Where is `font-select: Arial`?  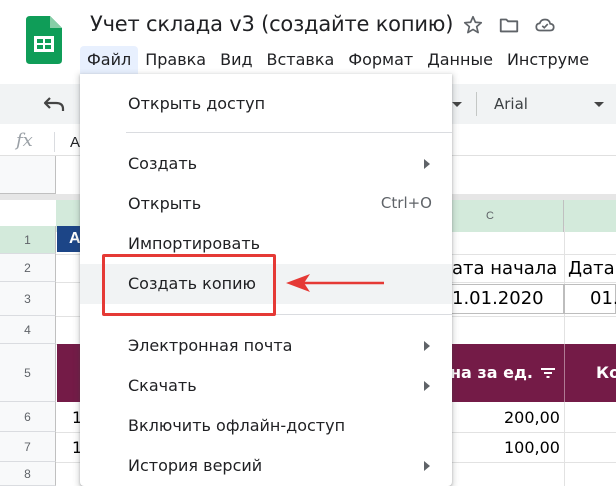
font-select: Arial is located at coordinates (511, 104).